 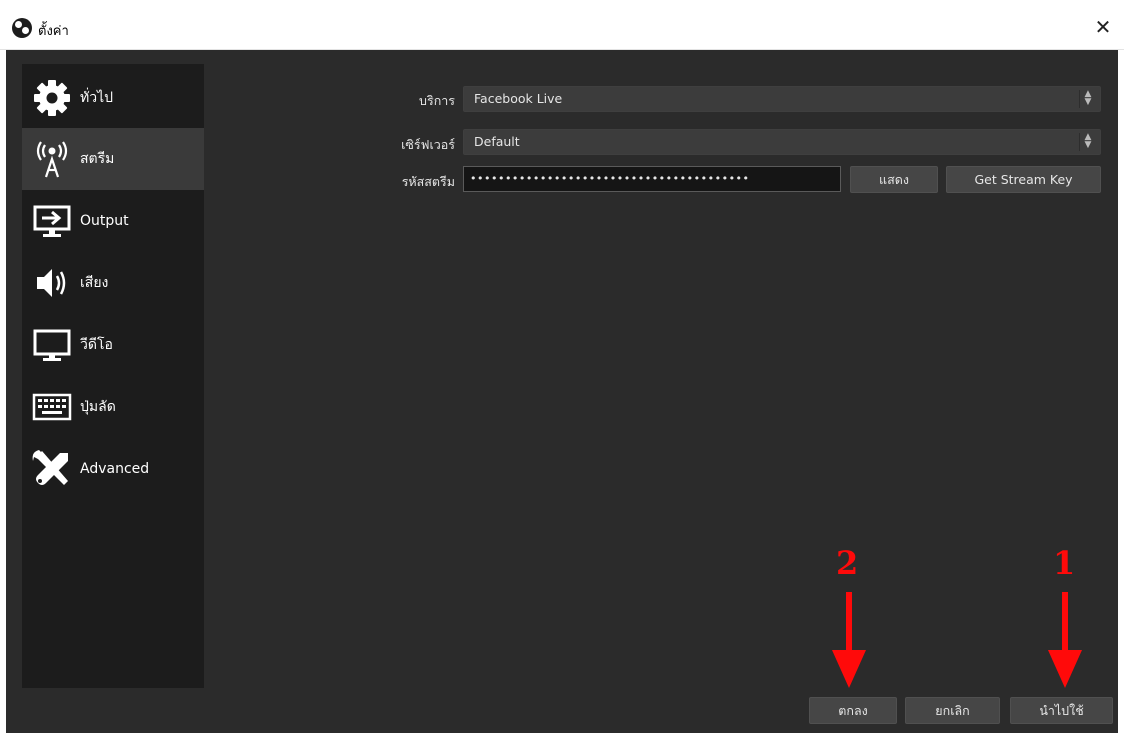 I want to click on sidebar-item-general: ทั่วไป, so click(x=113, y=98).